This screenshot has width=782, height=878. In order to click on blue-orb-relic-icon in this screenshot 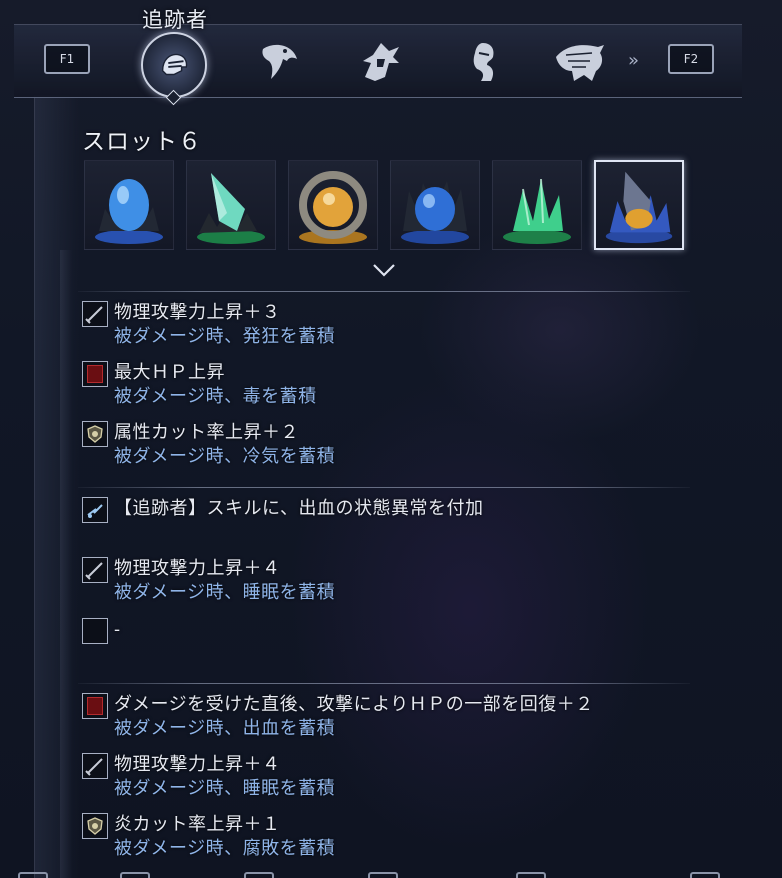, I will do `click(129, 211)`.